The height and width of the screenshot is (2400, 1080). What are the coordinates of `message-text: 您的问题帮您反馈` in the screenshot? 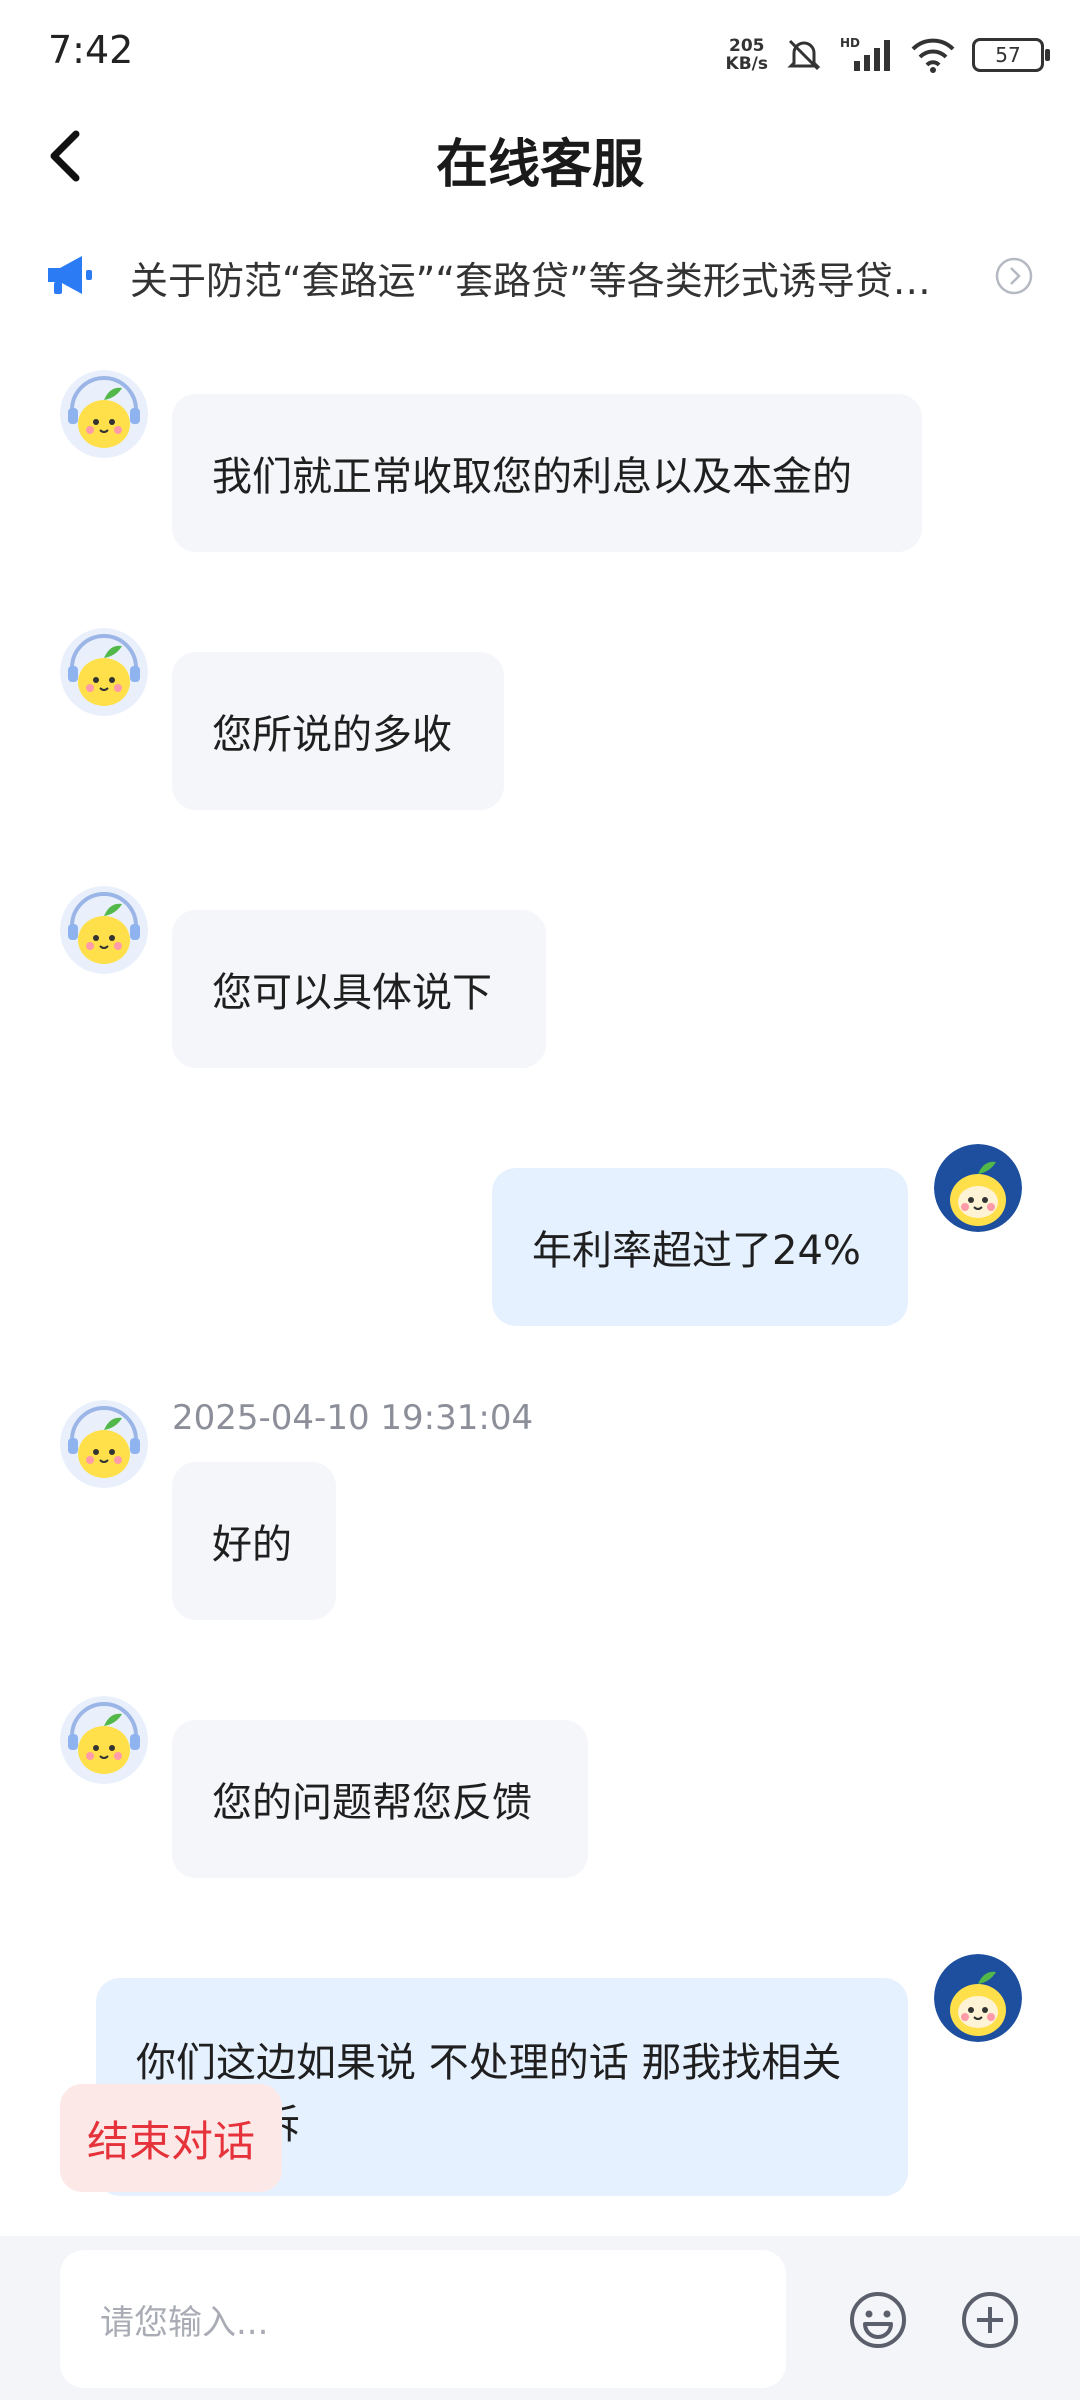 It's located at (372, 1803).